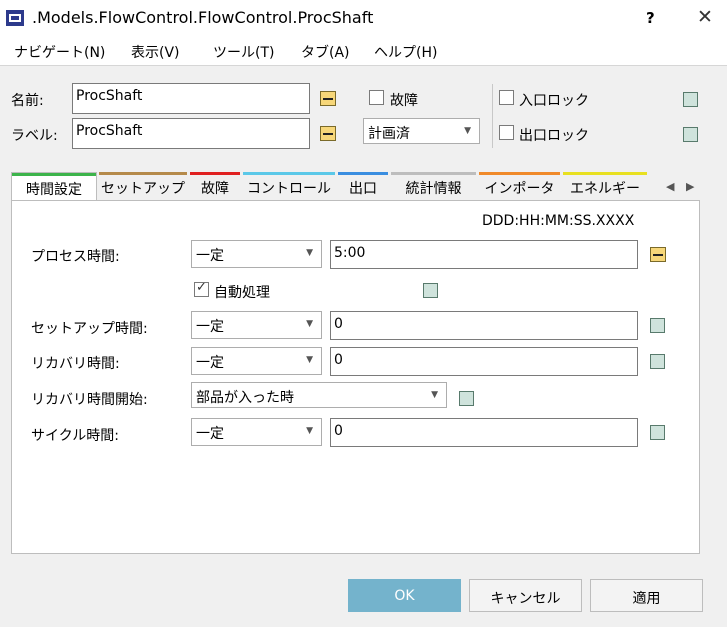  What do you see at coordinates (256, 325) in the screenshot?
I see `setup-time-type-select: 一定 ▼` at bounding box center [256, 325].